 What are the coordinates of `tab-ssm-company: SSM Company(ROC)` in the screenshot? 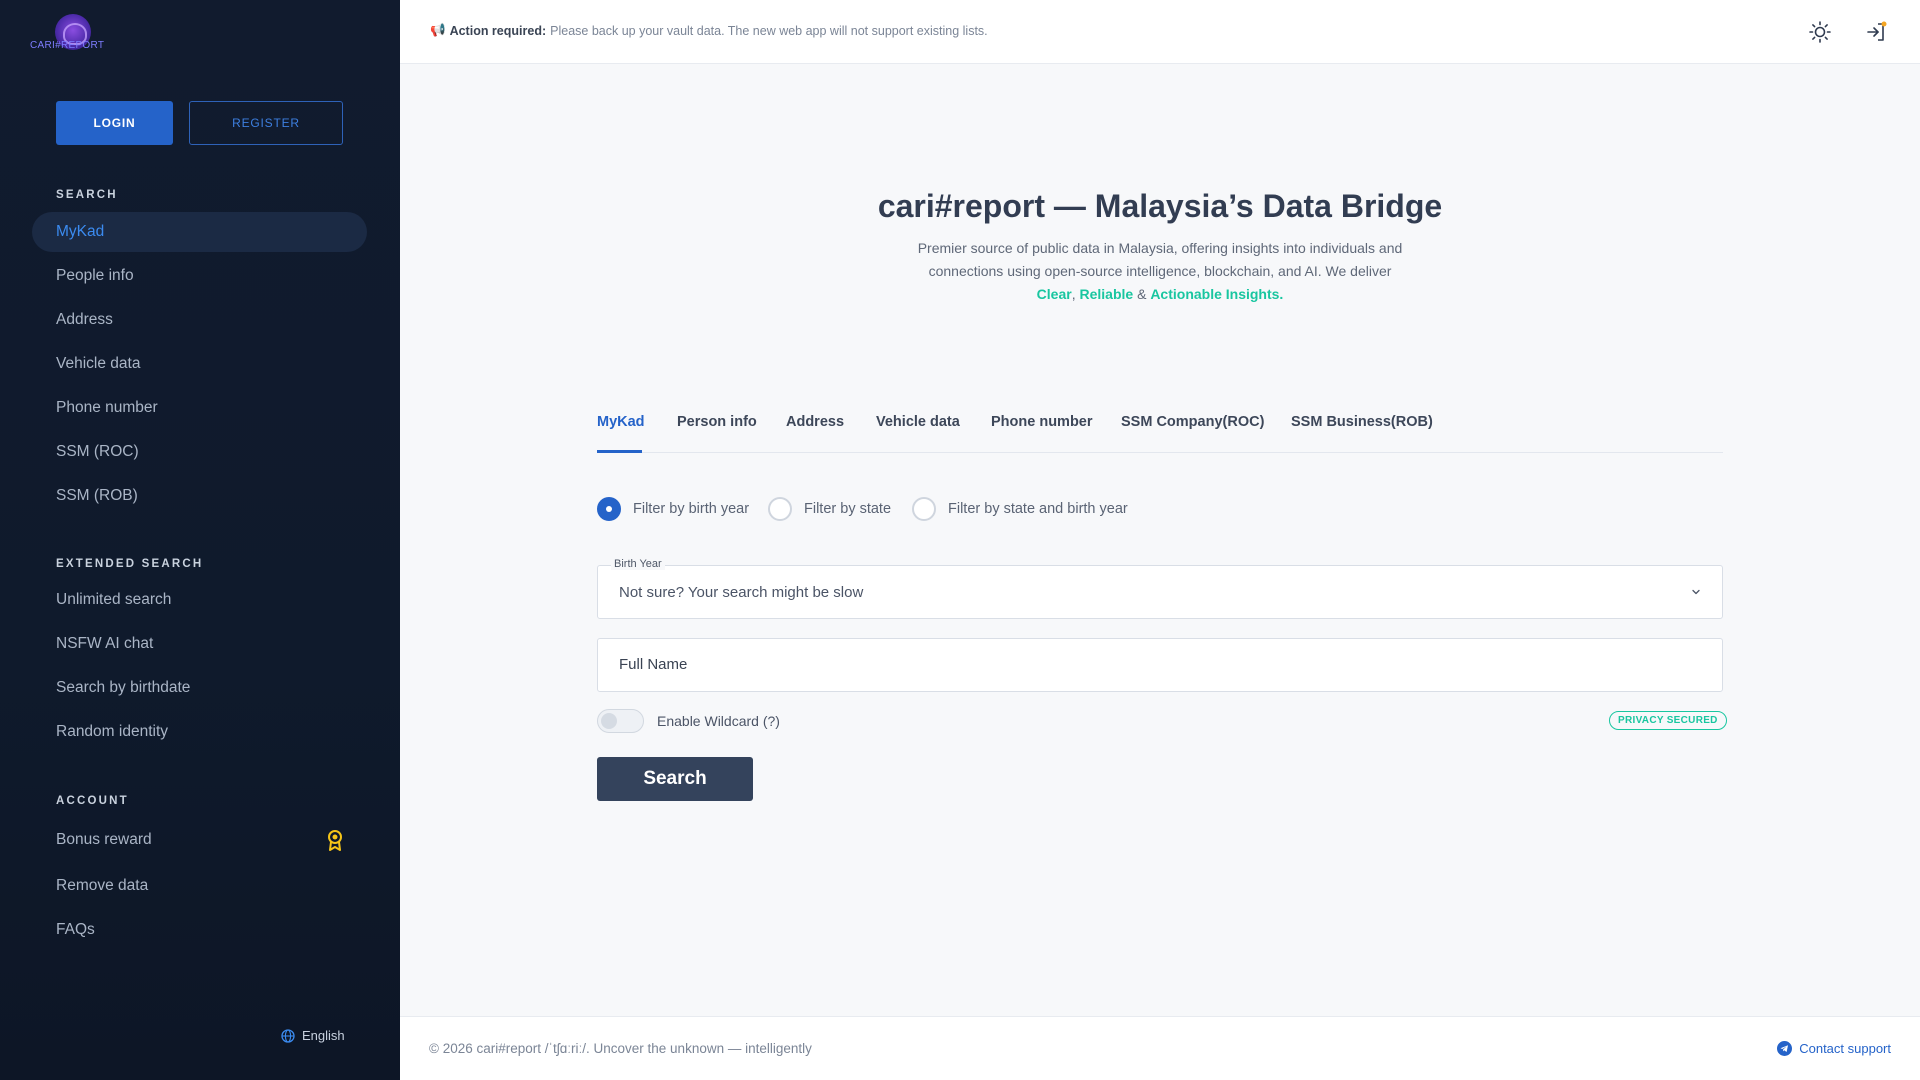 It's located at (1192, 422).